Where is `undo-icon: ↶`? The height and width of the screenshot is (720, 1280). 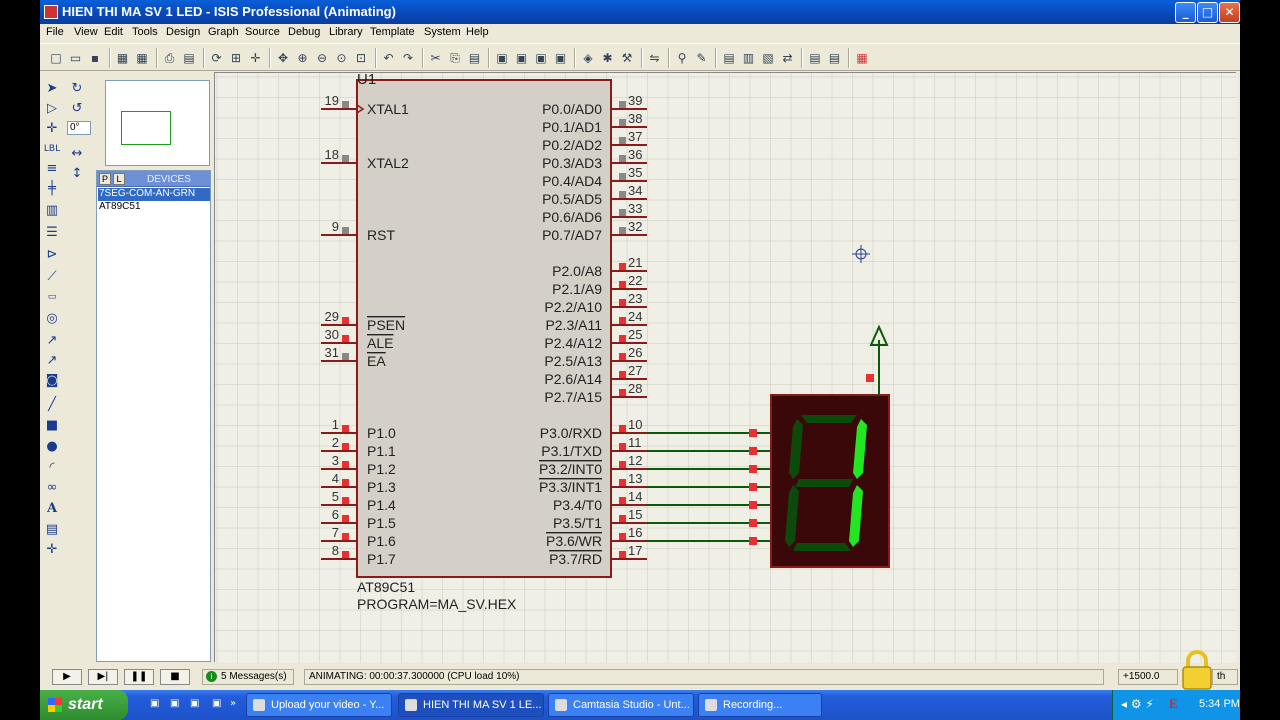 undo-icon: ↶ is located at coordinates (389, 58).